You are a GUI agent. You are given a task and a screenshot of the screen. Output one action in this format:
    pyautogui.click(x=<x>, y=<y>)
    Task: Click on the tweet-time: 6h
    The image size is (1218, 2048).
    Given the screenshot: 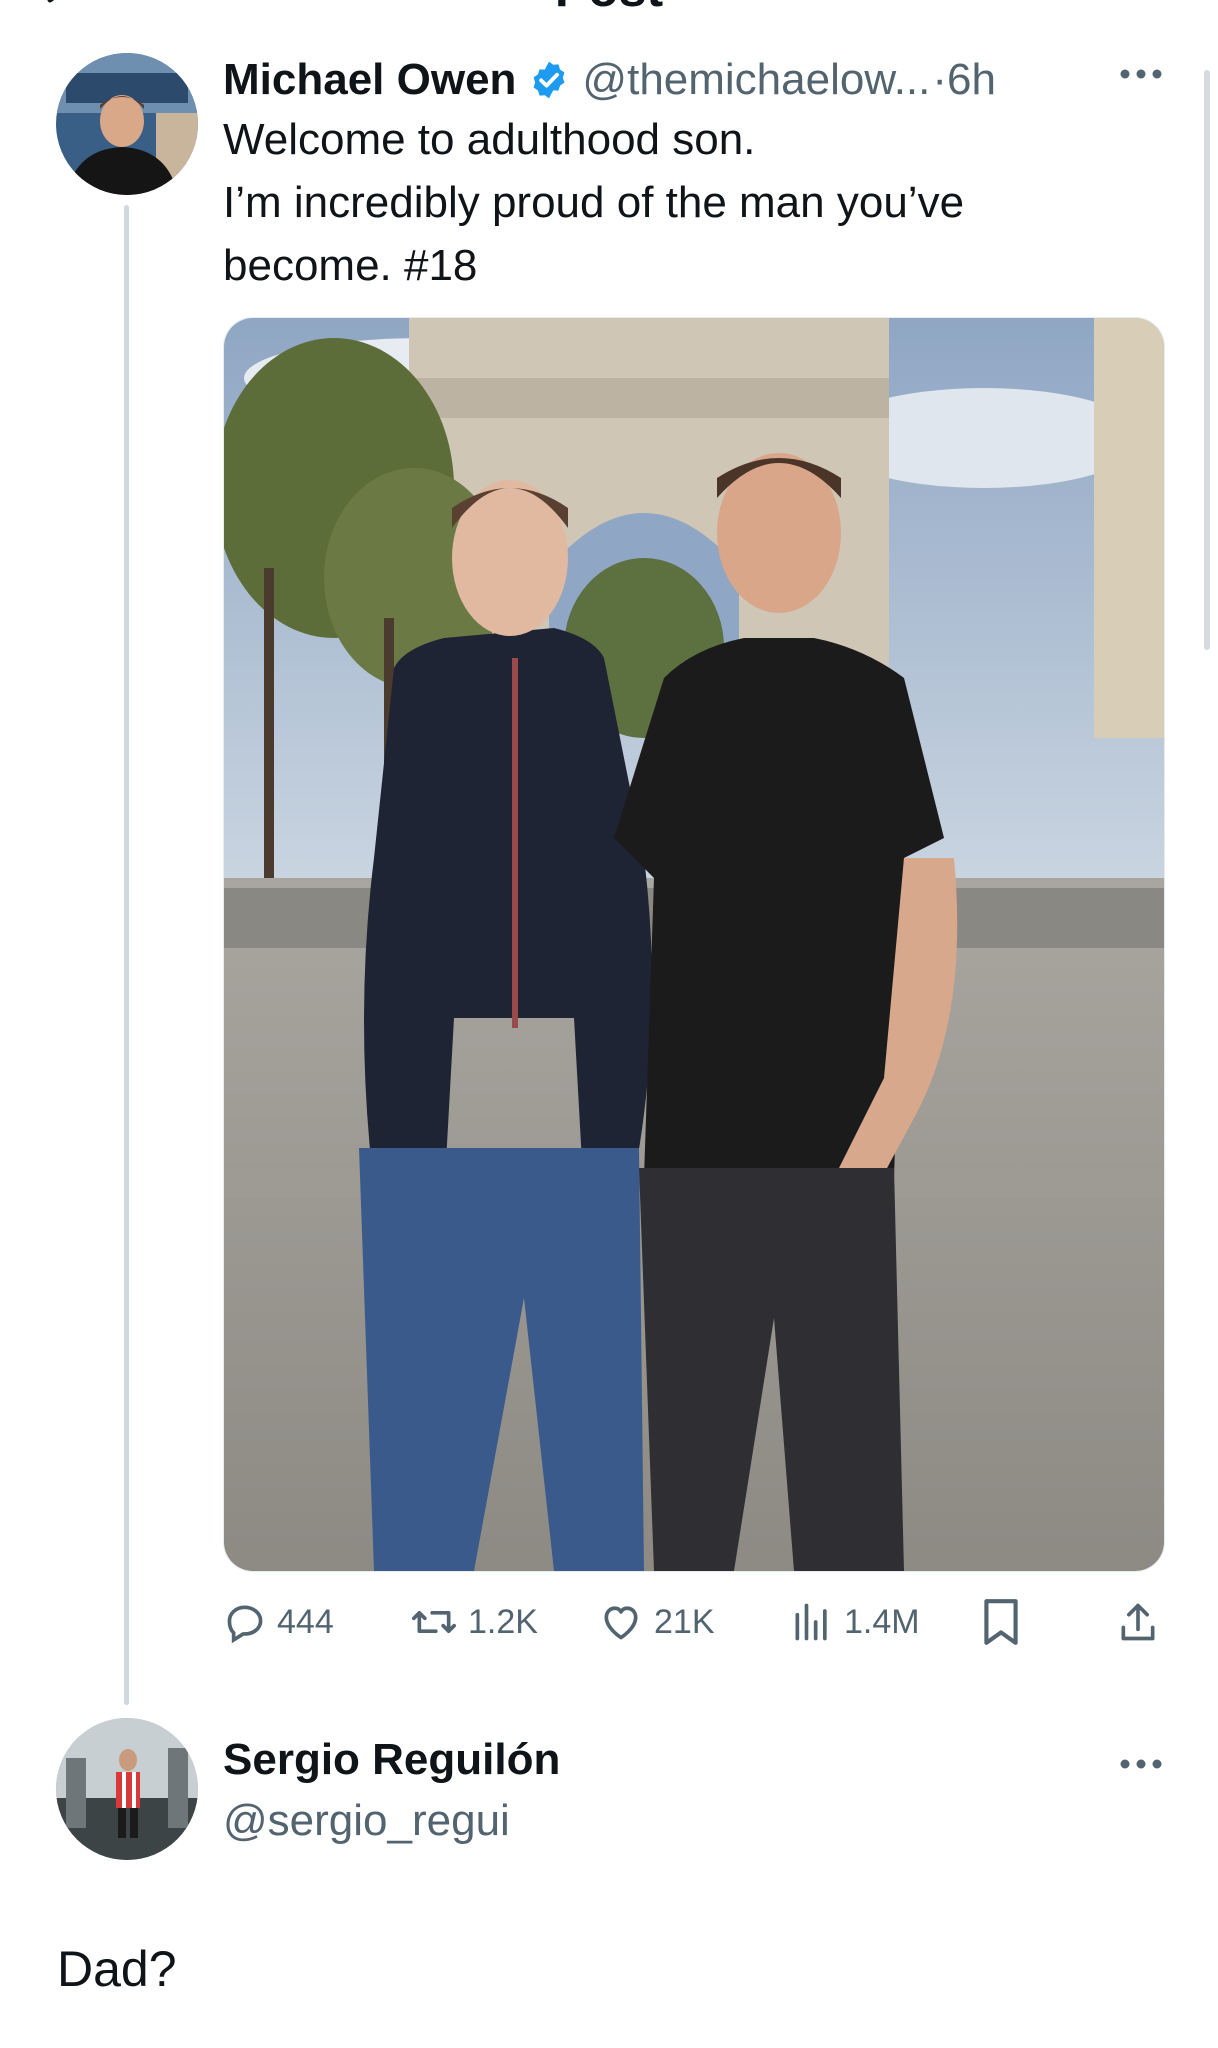 What is the action you would take?
    pyautogui.click(x=971, y=80)
    